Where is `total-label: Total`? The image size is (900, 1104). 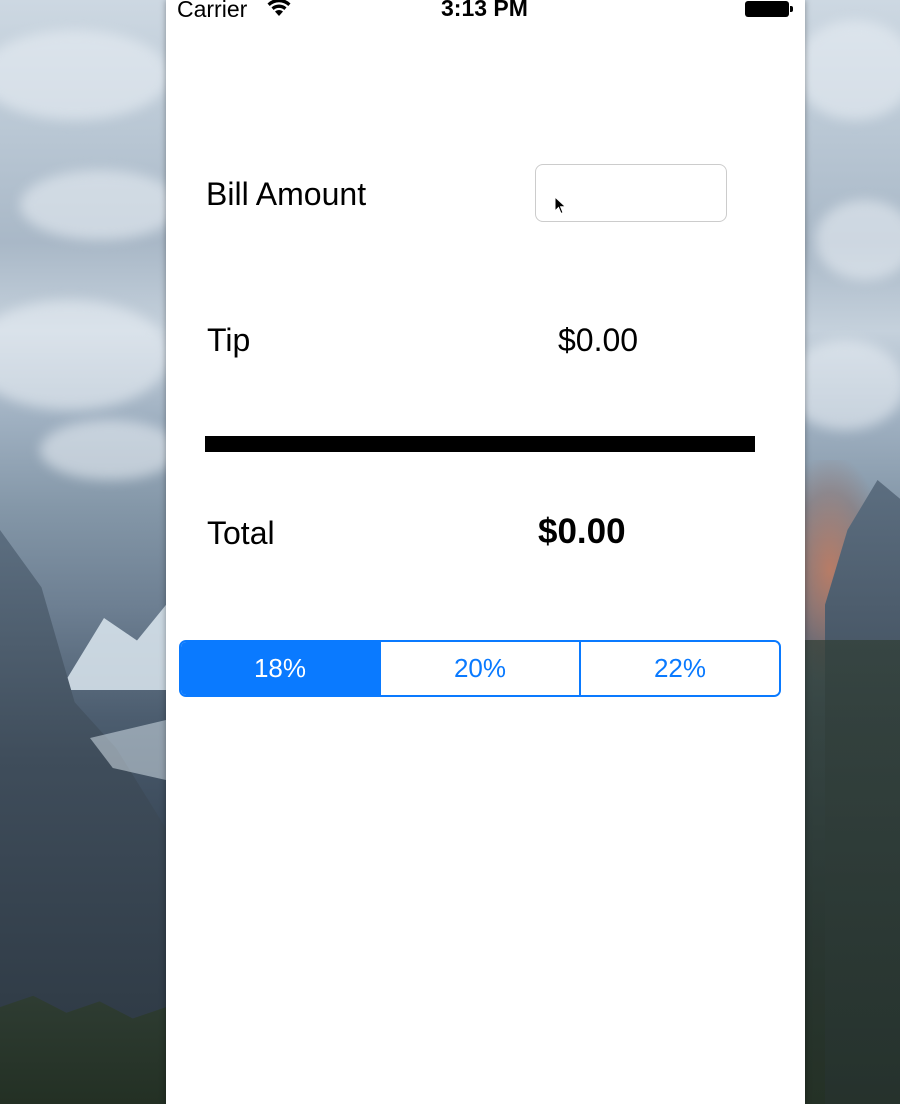
total-label: Total is located at coordinates (241, 533).